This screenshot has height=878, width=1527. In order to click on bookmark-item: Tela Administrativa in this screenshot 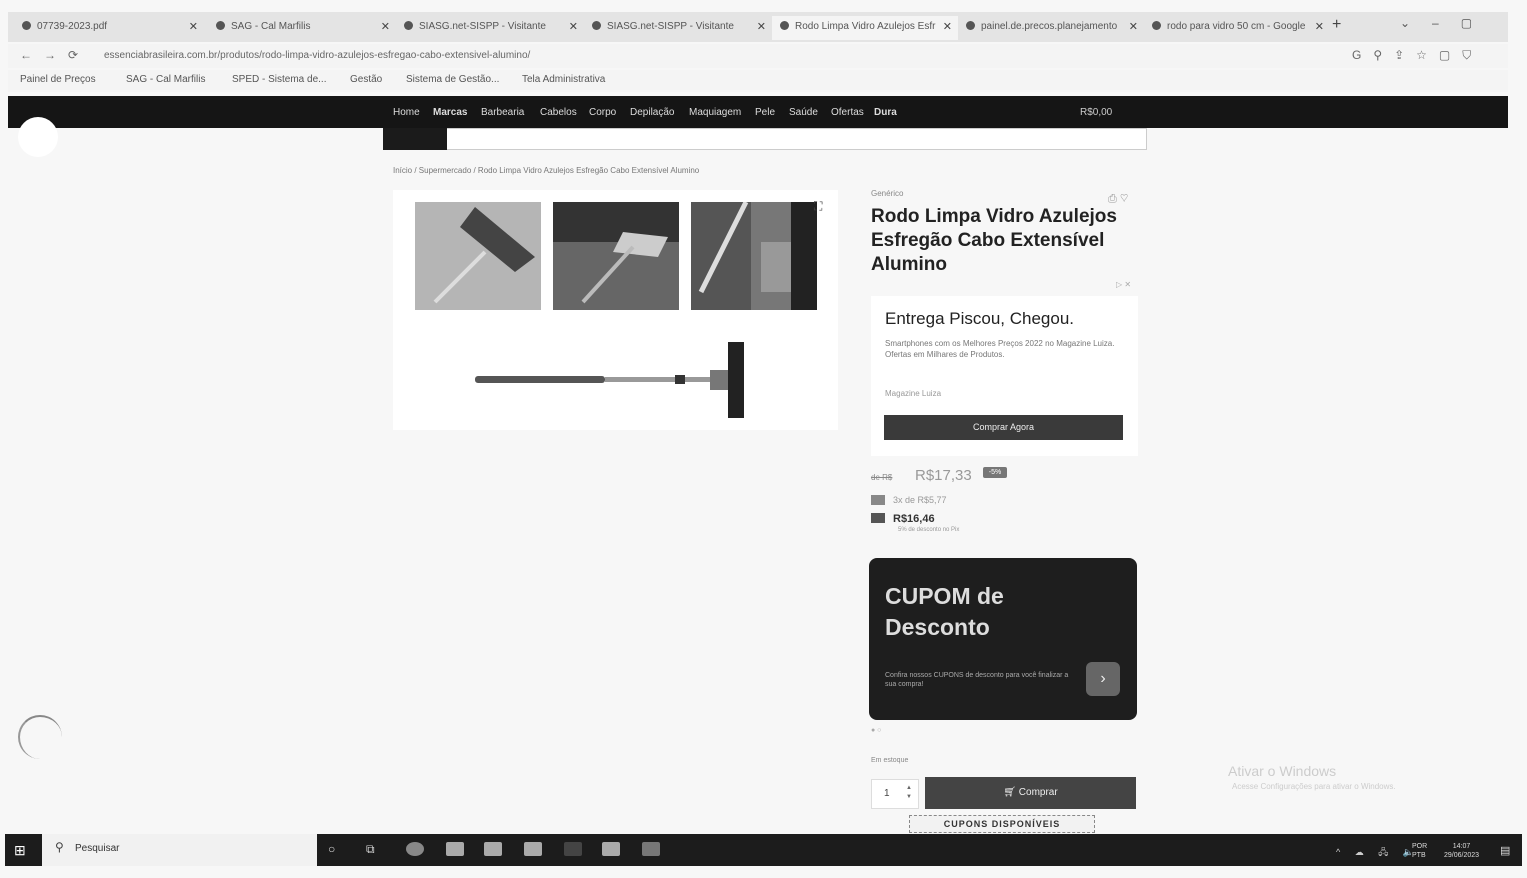, I will do `click(563, 79)`.